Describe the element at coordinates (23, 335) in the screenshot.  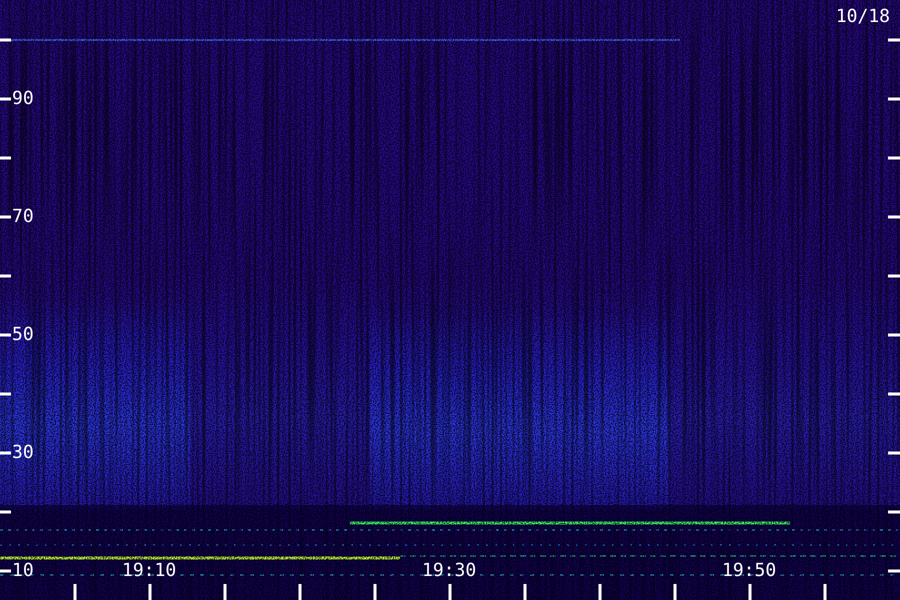
I see `y-axis-label: 50` at that location.